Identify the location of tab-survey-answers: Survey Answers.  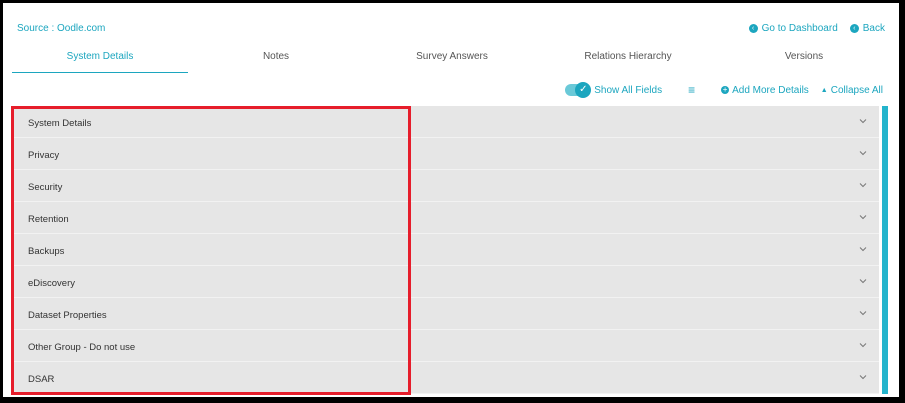
(452, 60).